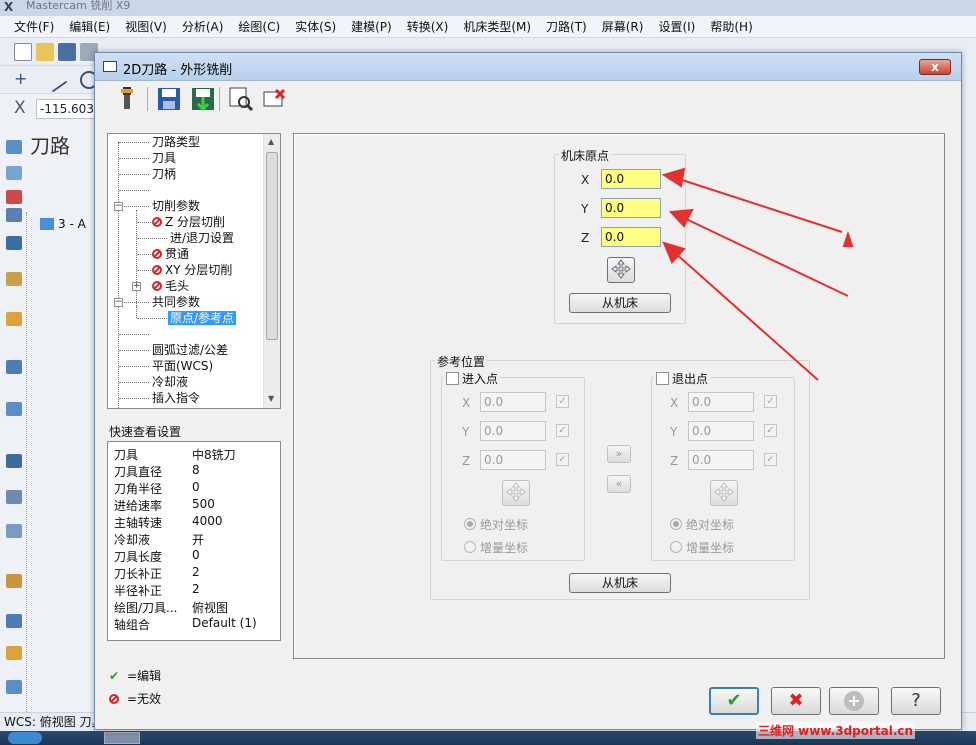  I want to click on tree-item-break-through: 贯通, so click(170, 254).